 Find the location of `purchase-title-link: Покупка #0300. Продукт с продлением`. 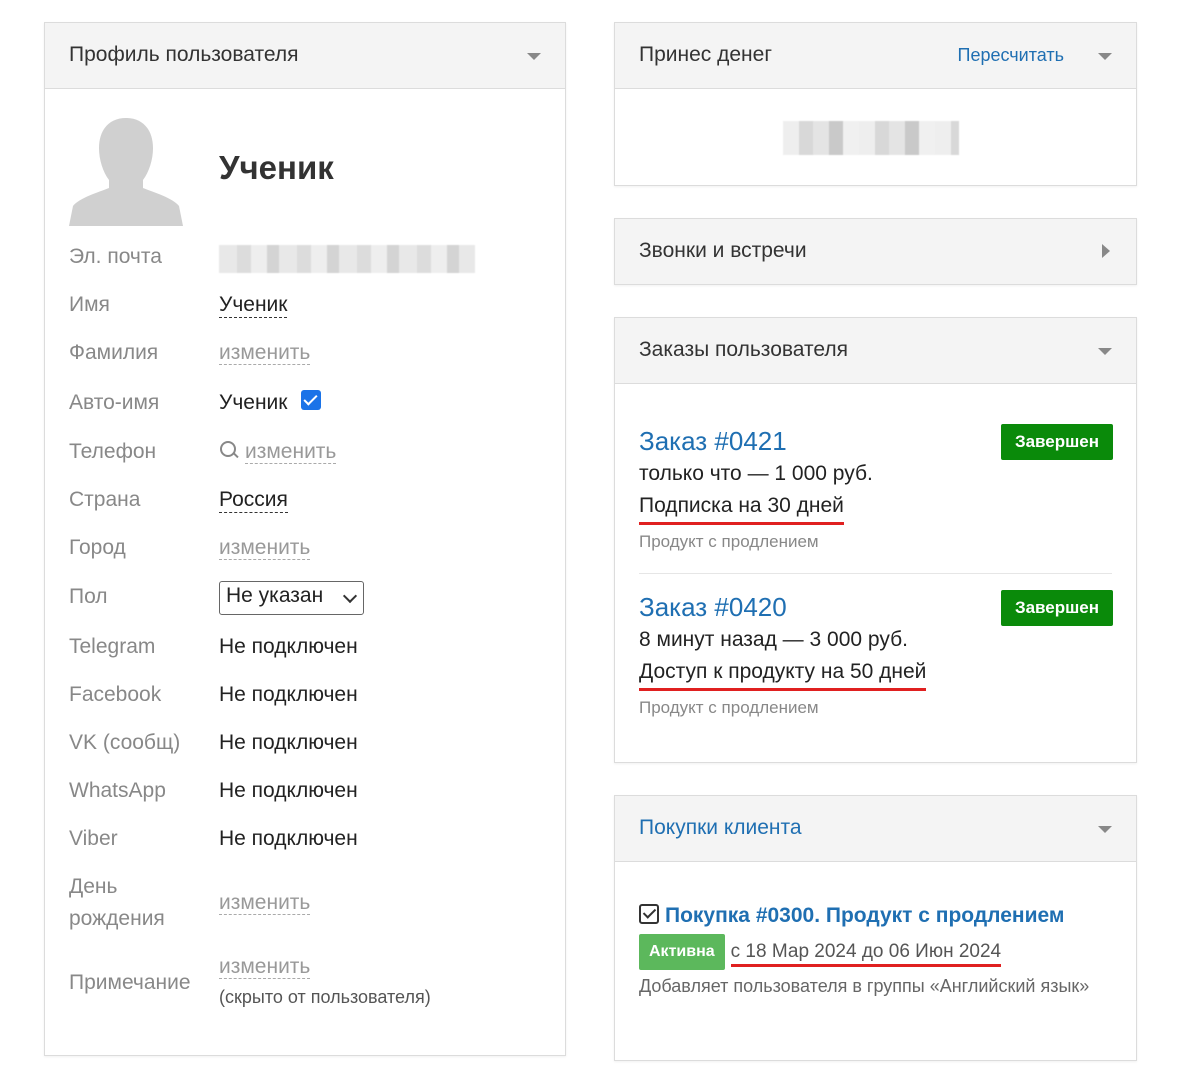

purchase-title-link: Покупка #0300. Продукт с продлением is located at coordinates (864, 915).